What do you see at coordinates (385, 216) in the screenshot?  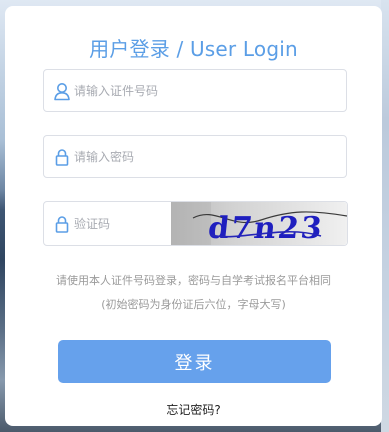 I see `background-edge` at bounding box center [385, 216].